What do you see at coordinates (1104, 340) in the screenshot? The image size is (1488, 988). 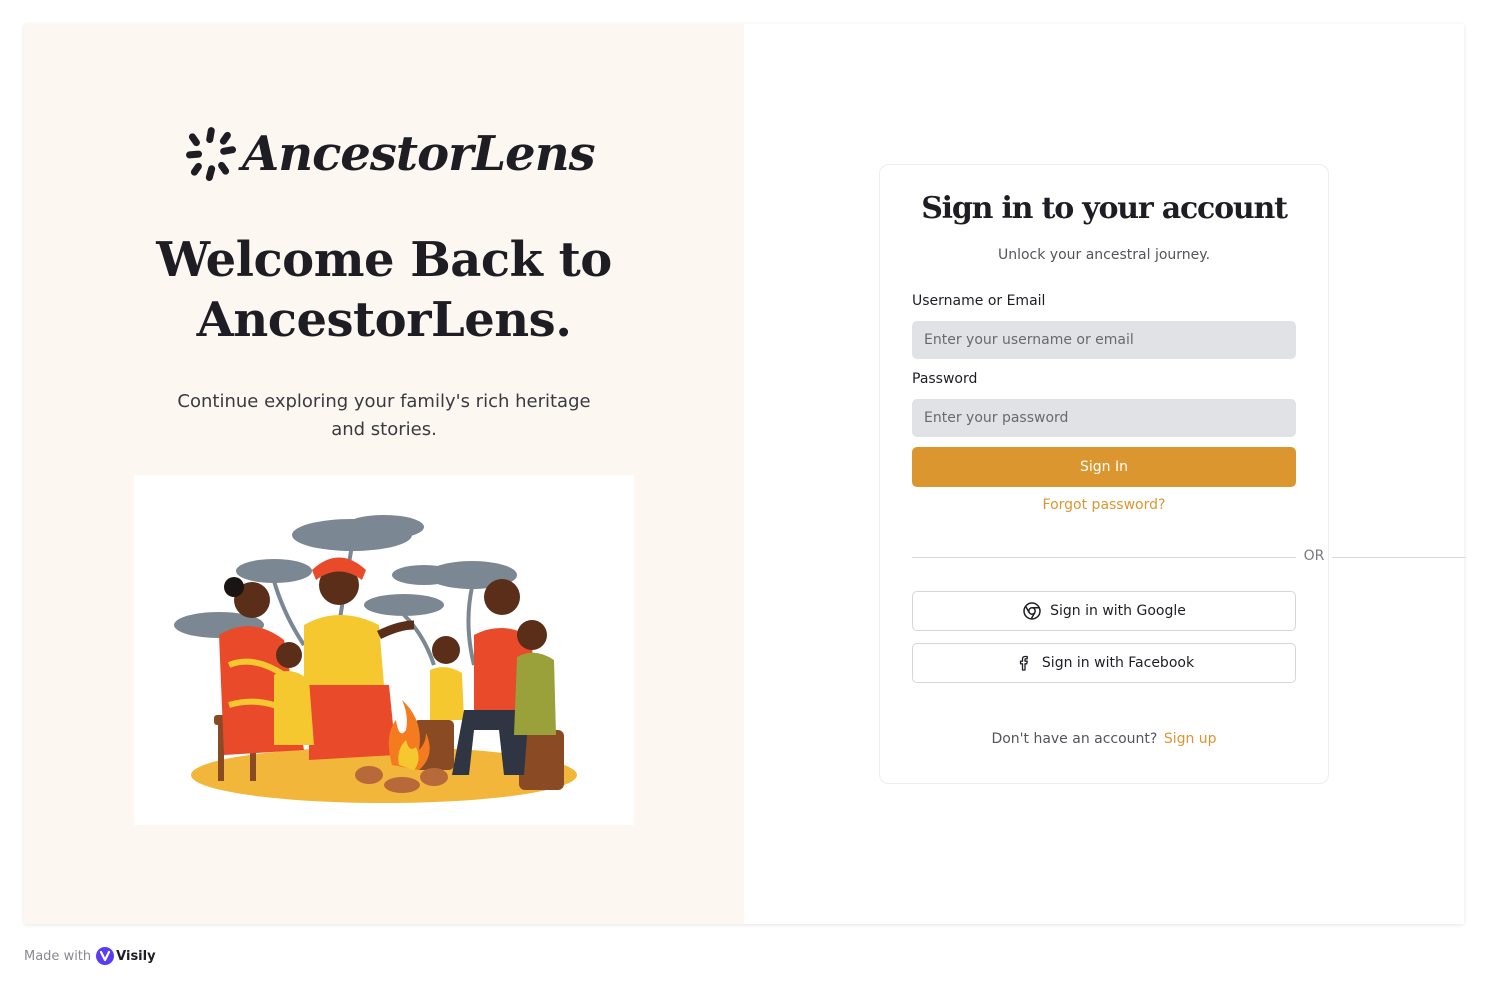 I see `username-input` at bounding box center [1104, 340].